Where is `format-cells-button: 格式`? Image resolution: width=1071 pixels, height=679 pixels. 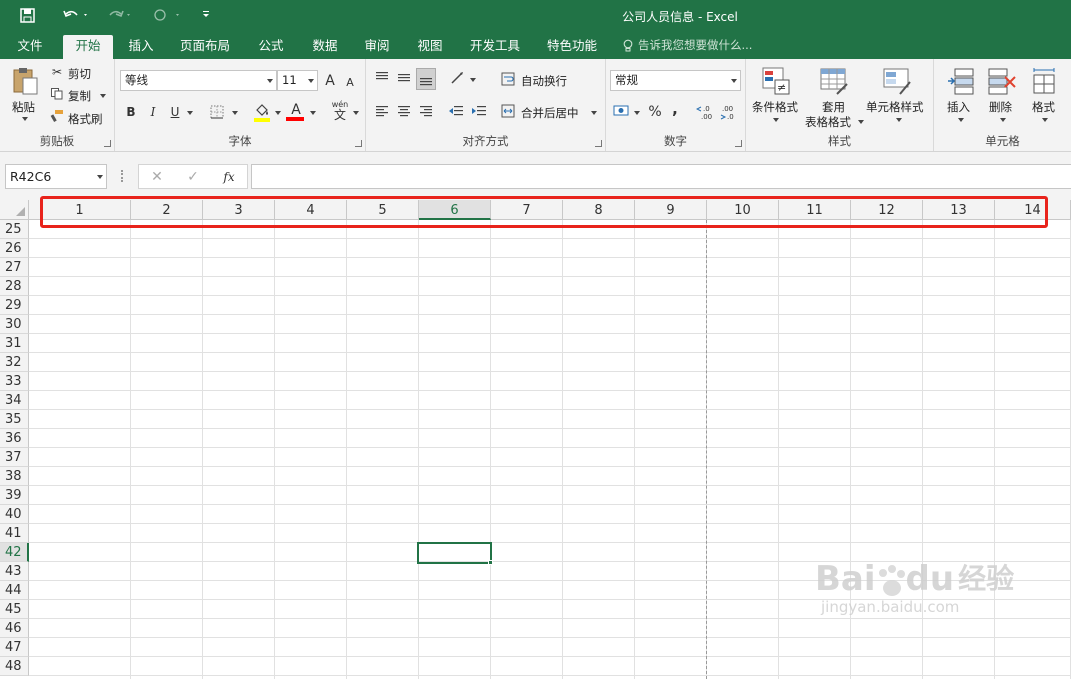 format-cells-button: 格式 is located at coordinates (1043, 107).